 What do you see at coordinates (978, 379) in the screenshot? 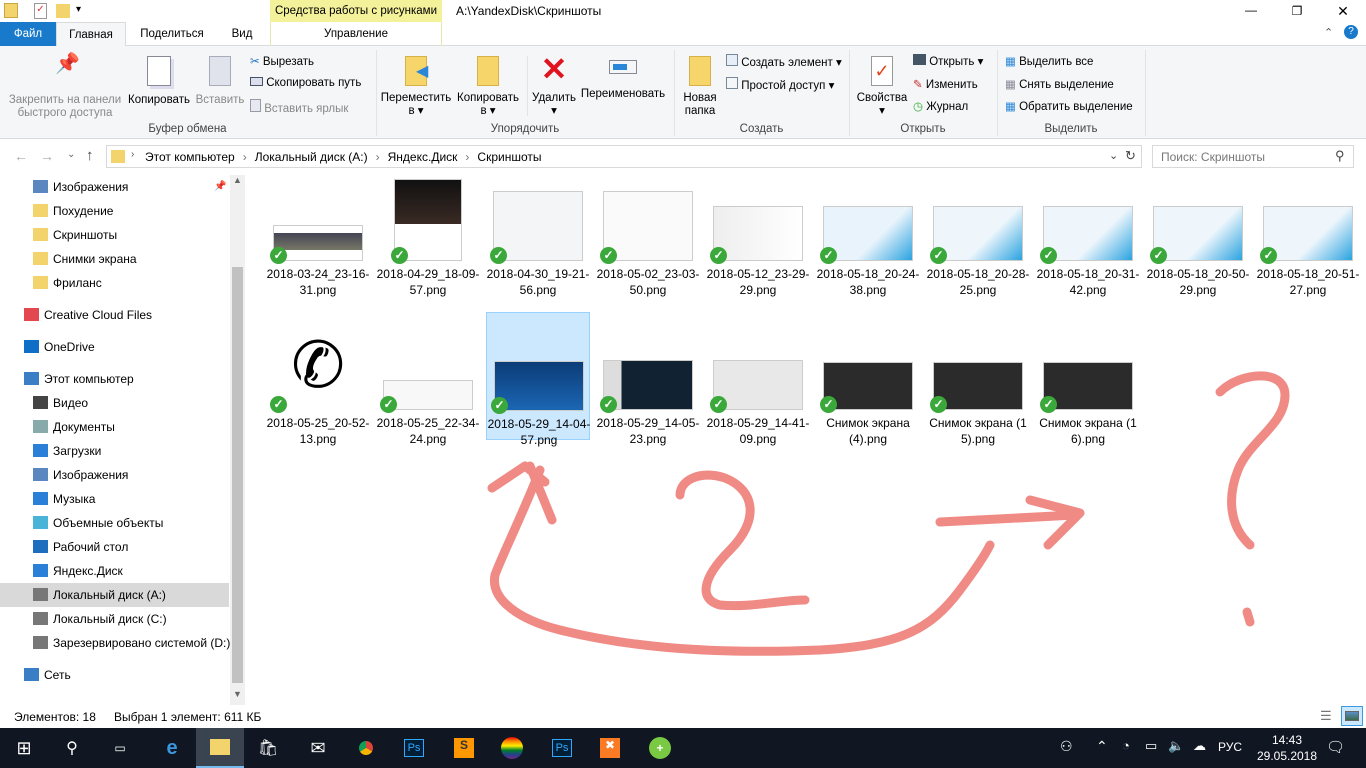
I see `file-item: ✓ Снимок экрана (15).png` at bounding box center [978, 379].